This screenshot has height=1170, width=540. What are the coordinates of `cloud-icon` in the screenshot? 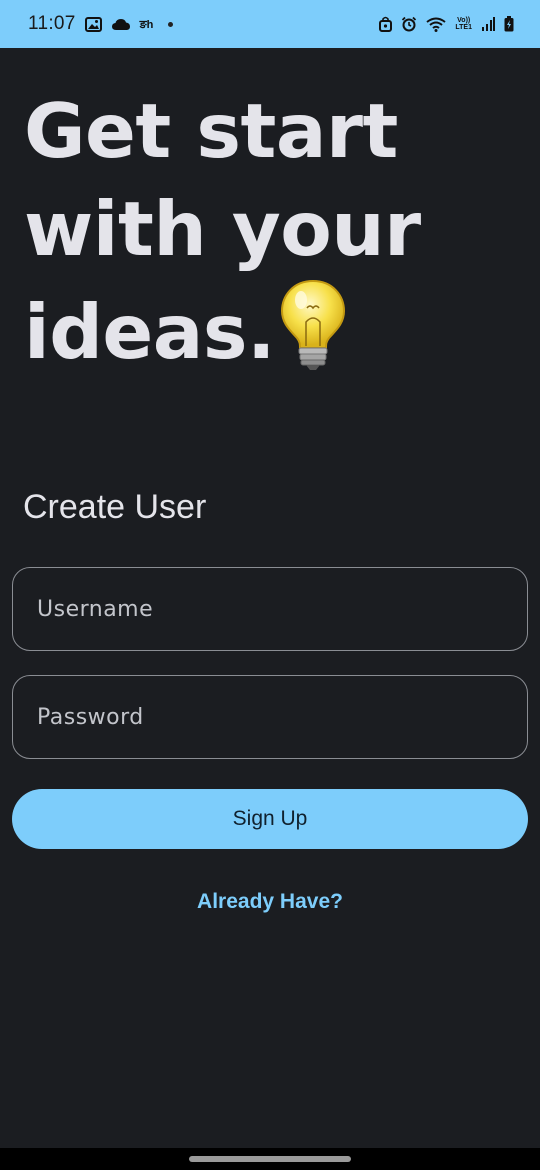 It's located at (121, 24).